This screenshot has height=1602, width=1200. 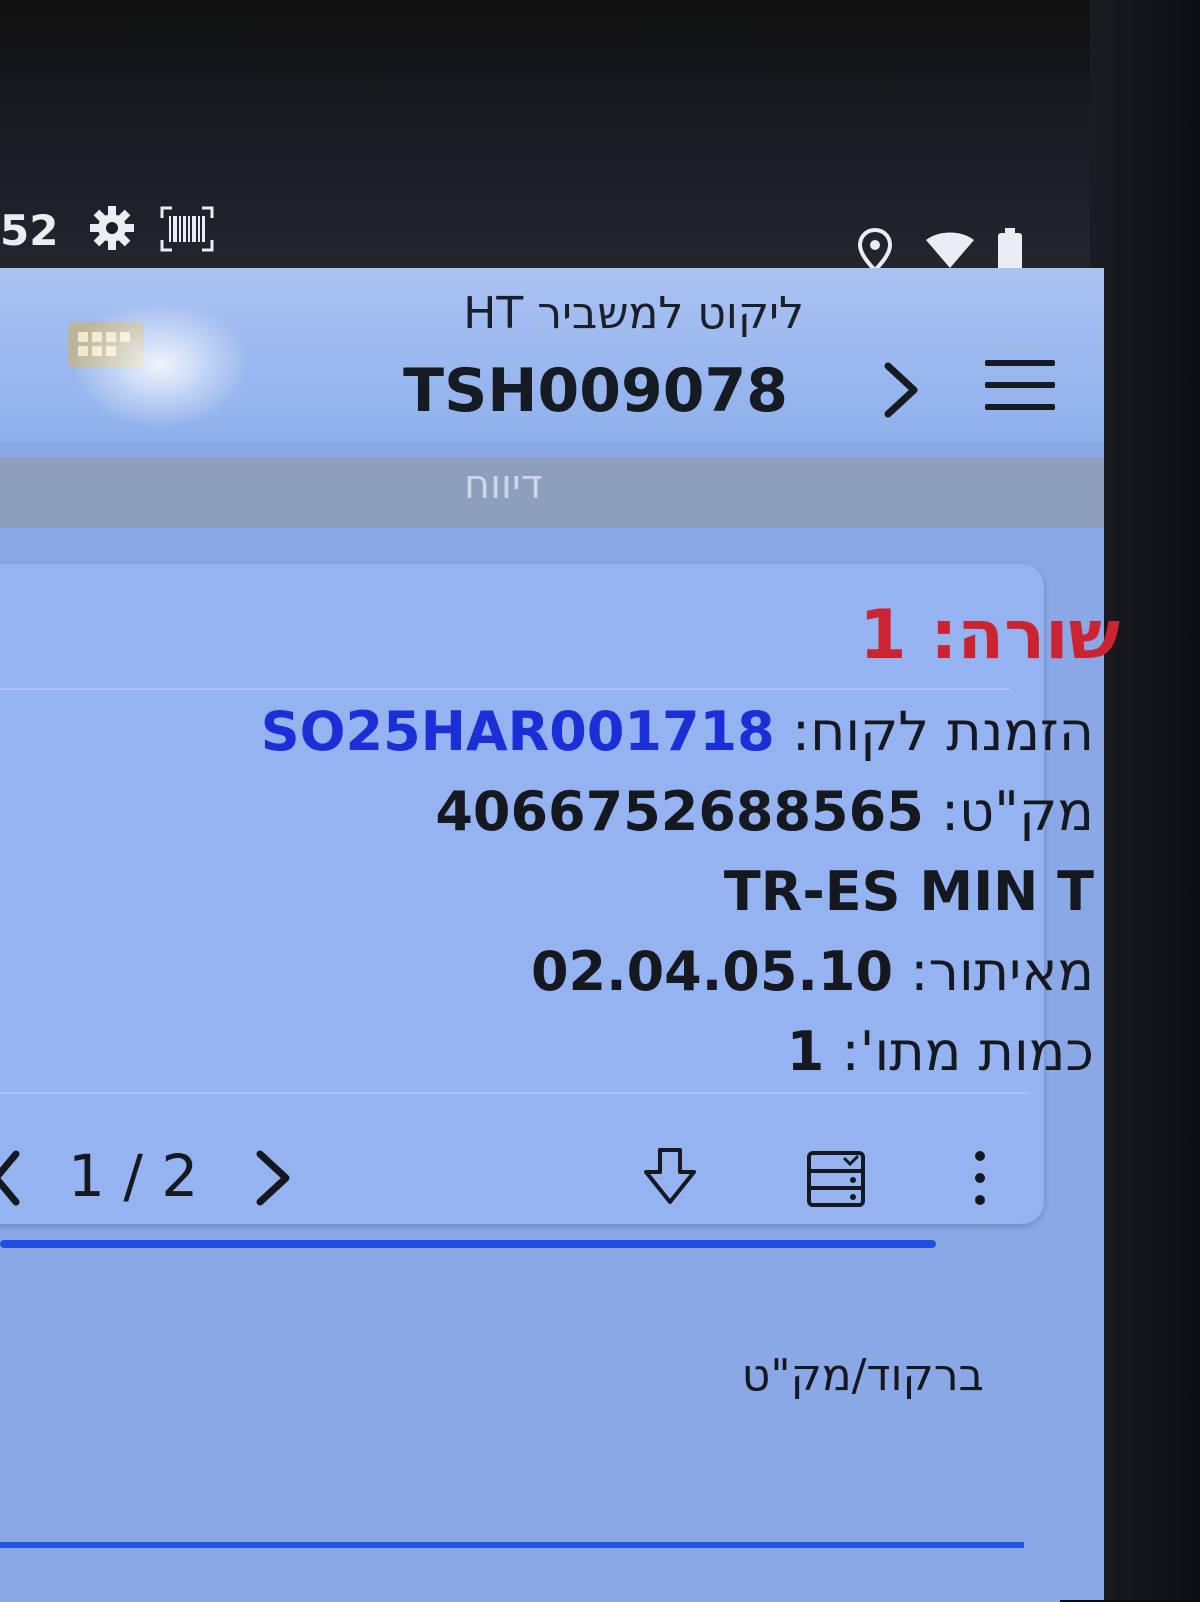 What do you see at coordinates (633, 313) in the screenshot?
I see `app-subtitle: ליקוט למשביר HT` at bounding box center [633, 313].